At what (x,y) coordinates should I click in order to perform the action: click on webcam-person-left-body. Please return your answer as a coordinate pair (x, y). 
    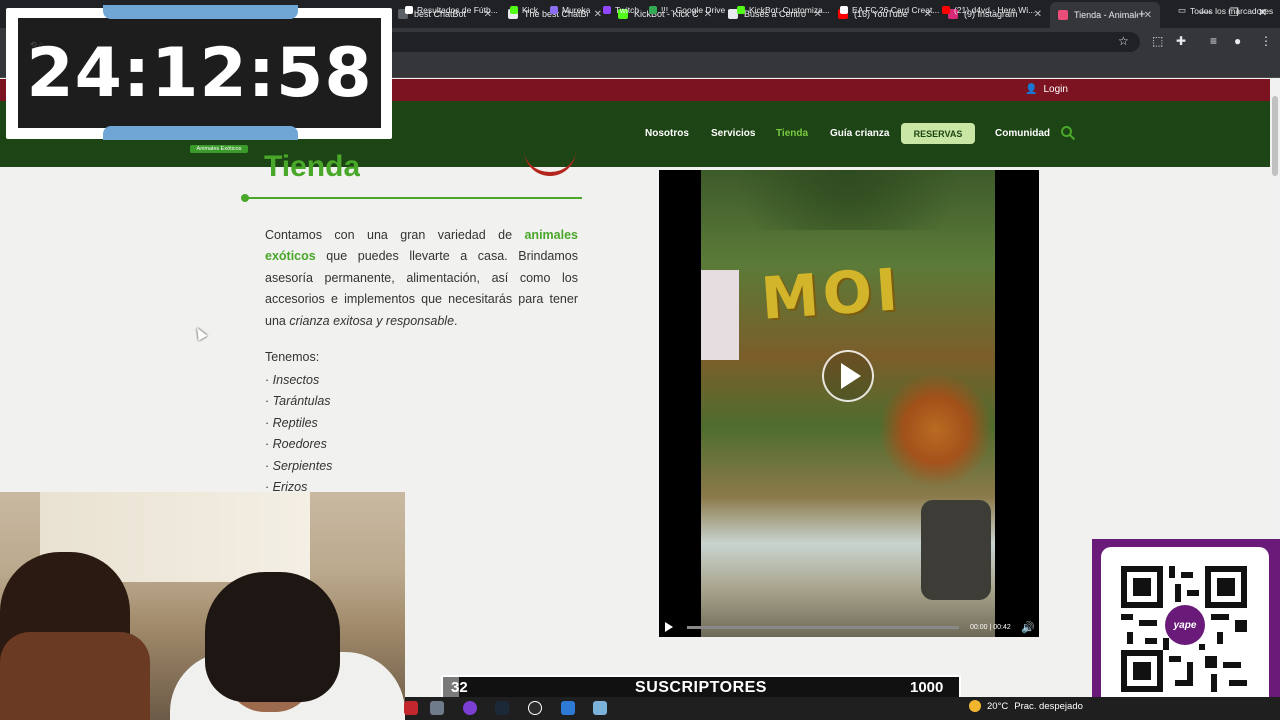
    Looking at the image, I should click on (75, 676).